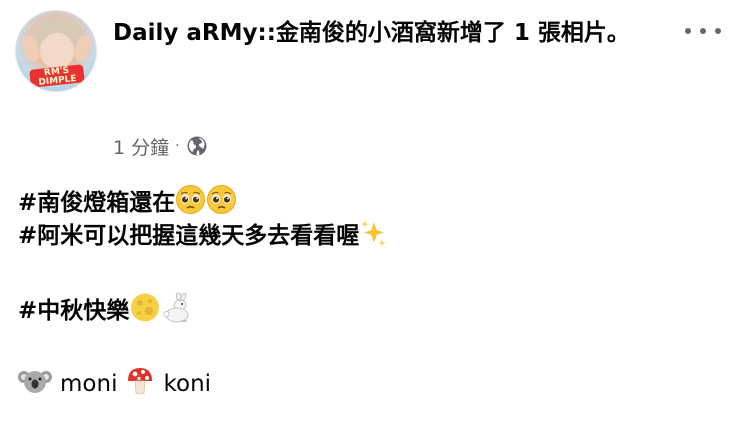 The width and height of the screenshot is (736, 439). Describe the element at coordinates (368, 383) in the screenshot. I see `post-line-4: moni koni` at that location.